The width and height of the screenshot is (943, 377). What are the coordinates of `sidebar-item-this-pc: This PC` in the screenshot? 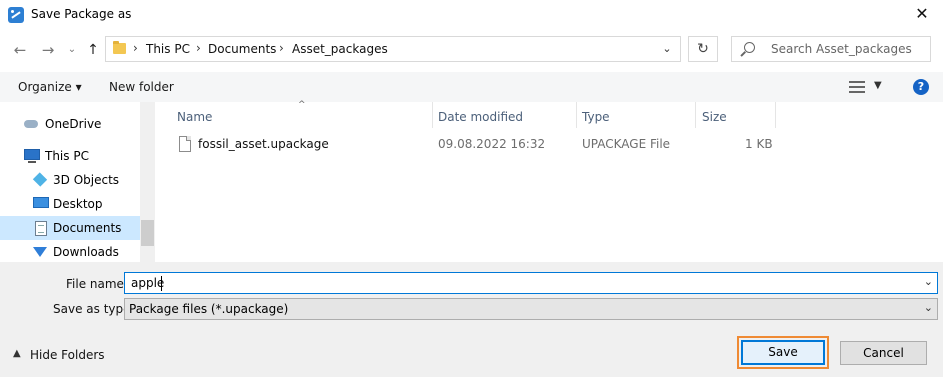 It's located at (70, 156).